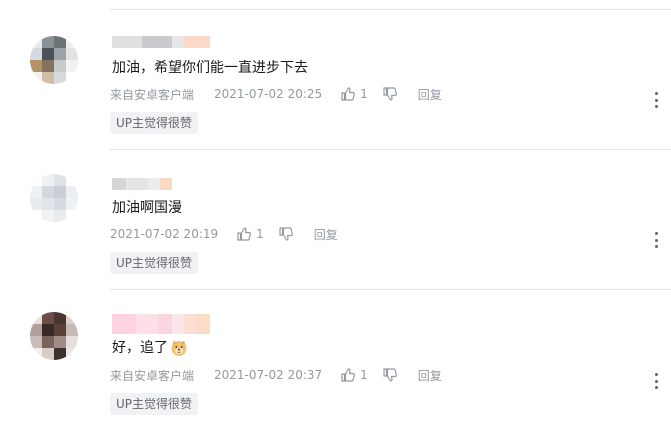 The height and width of the screenshot is (429, 671). I want to click on comment-text: 加油啊国漫, so click(147, 208).